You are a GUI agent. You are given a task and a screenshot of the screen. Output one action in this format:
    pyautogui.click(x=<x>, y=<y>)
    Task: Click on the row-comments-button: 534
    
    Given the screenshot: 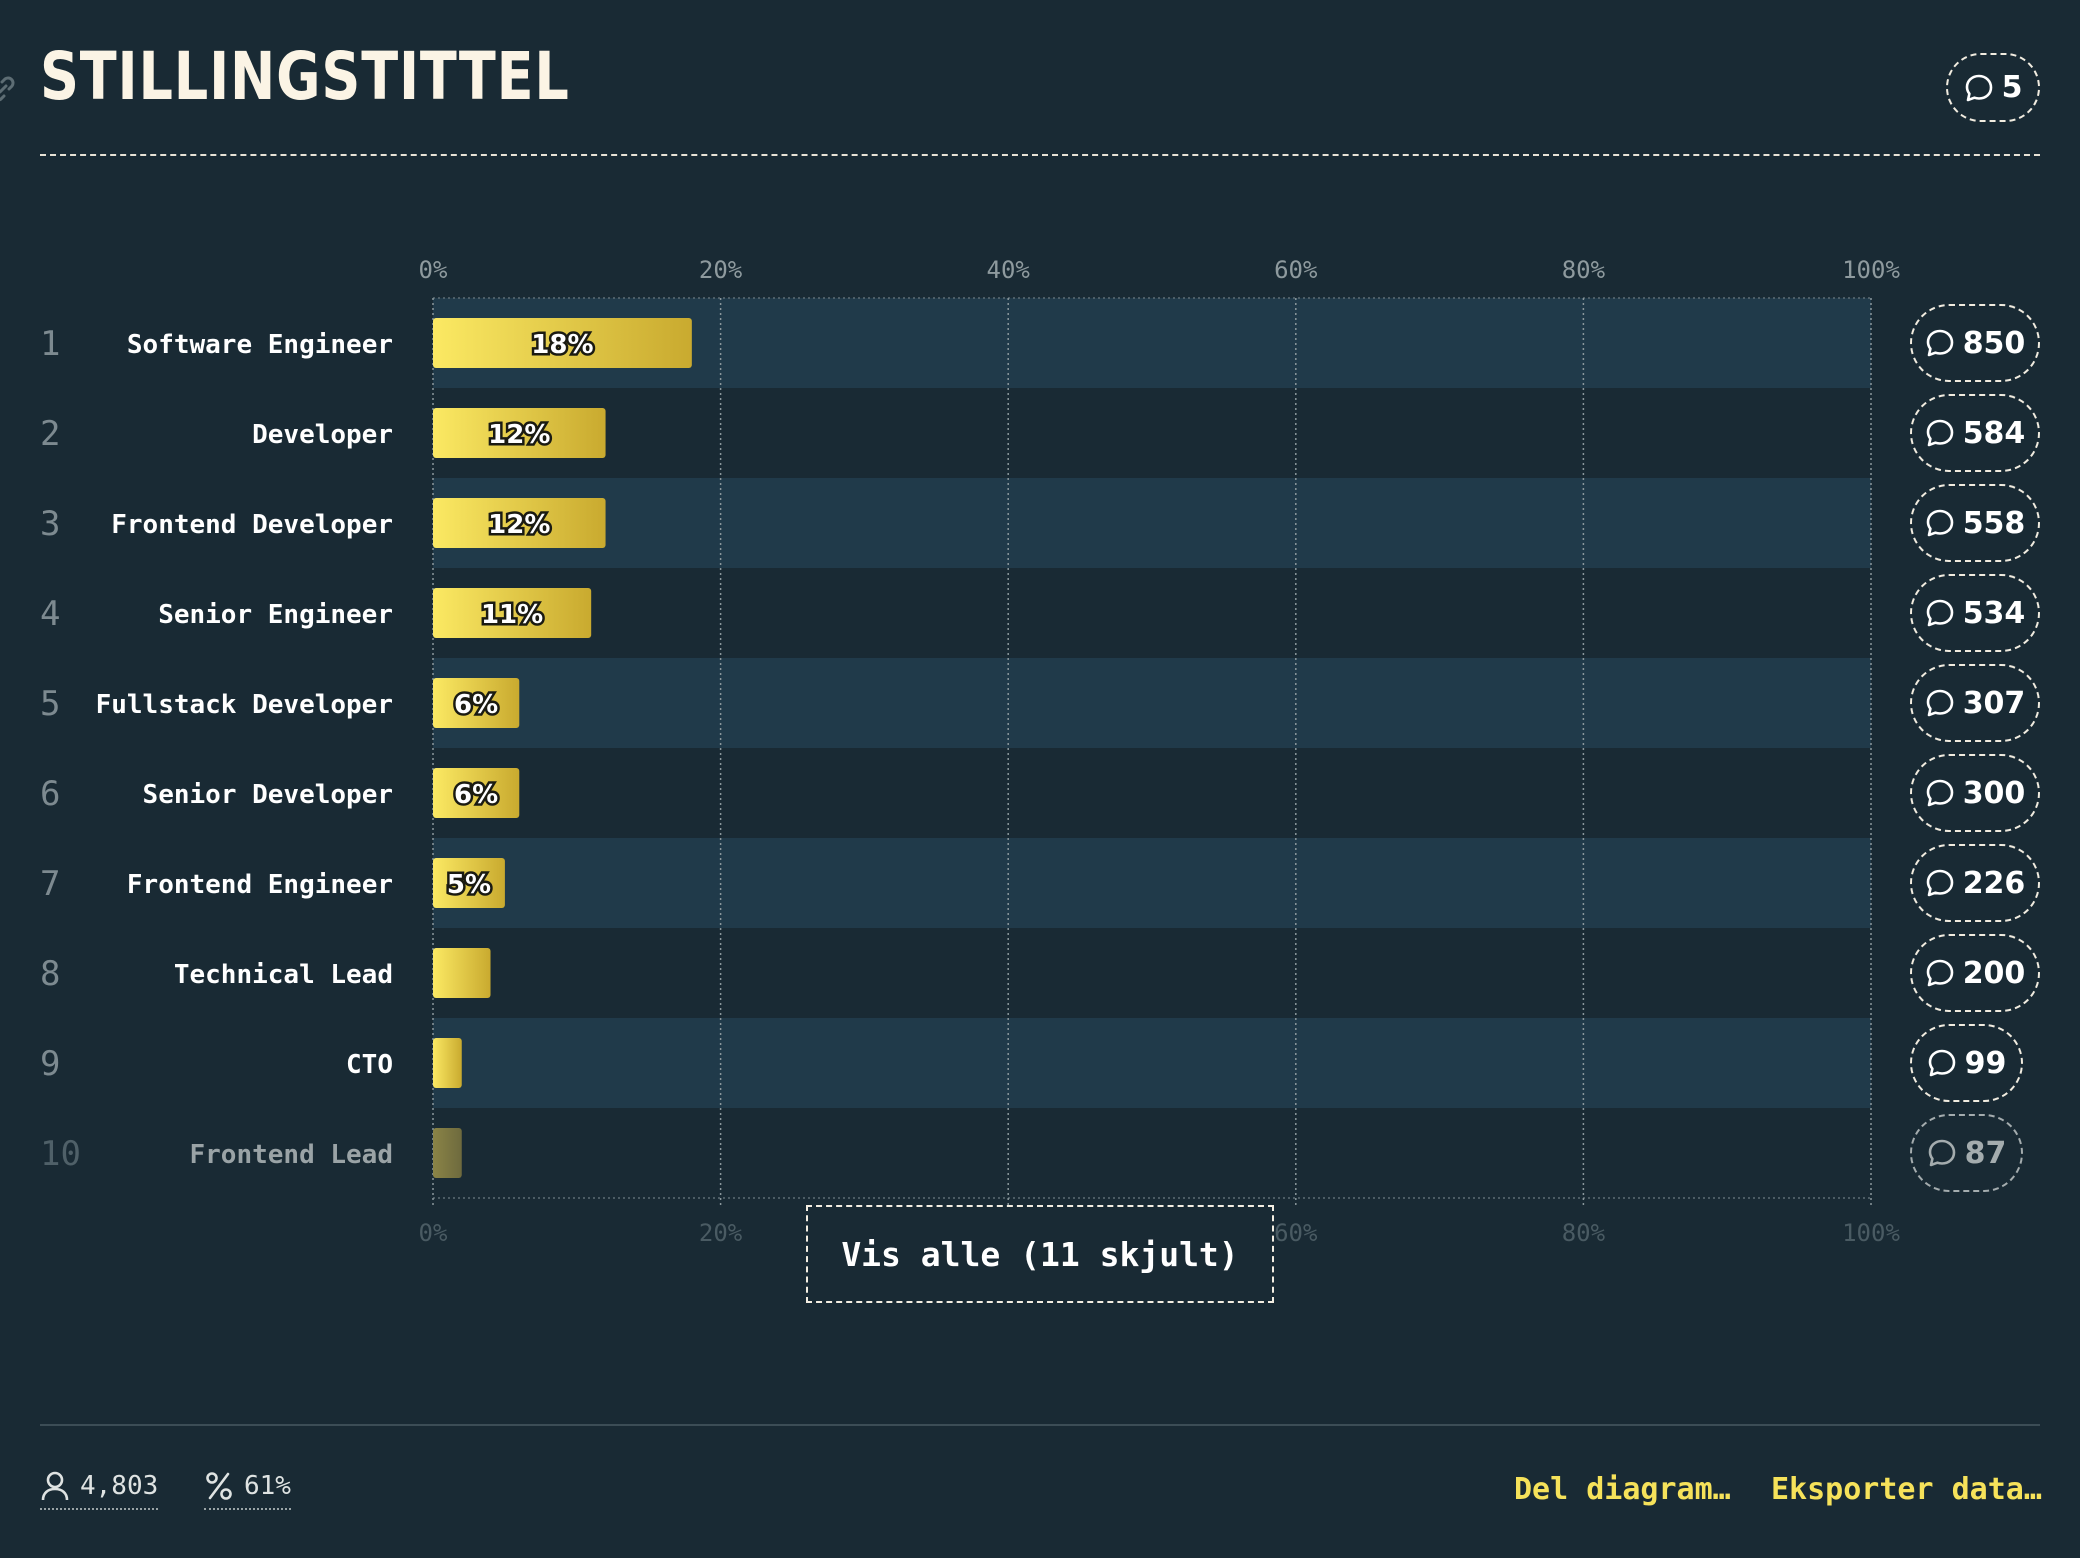 What is the action you would take?
    pyautogui.click(x=1975, y=613)
    